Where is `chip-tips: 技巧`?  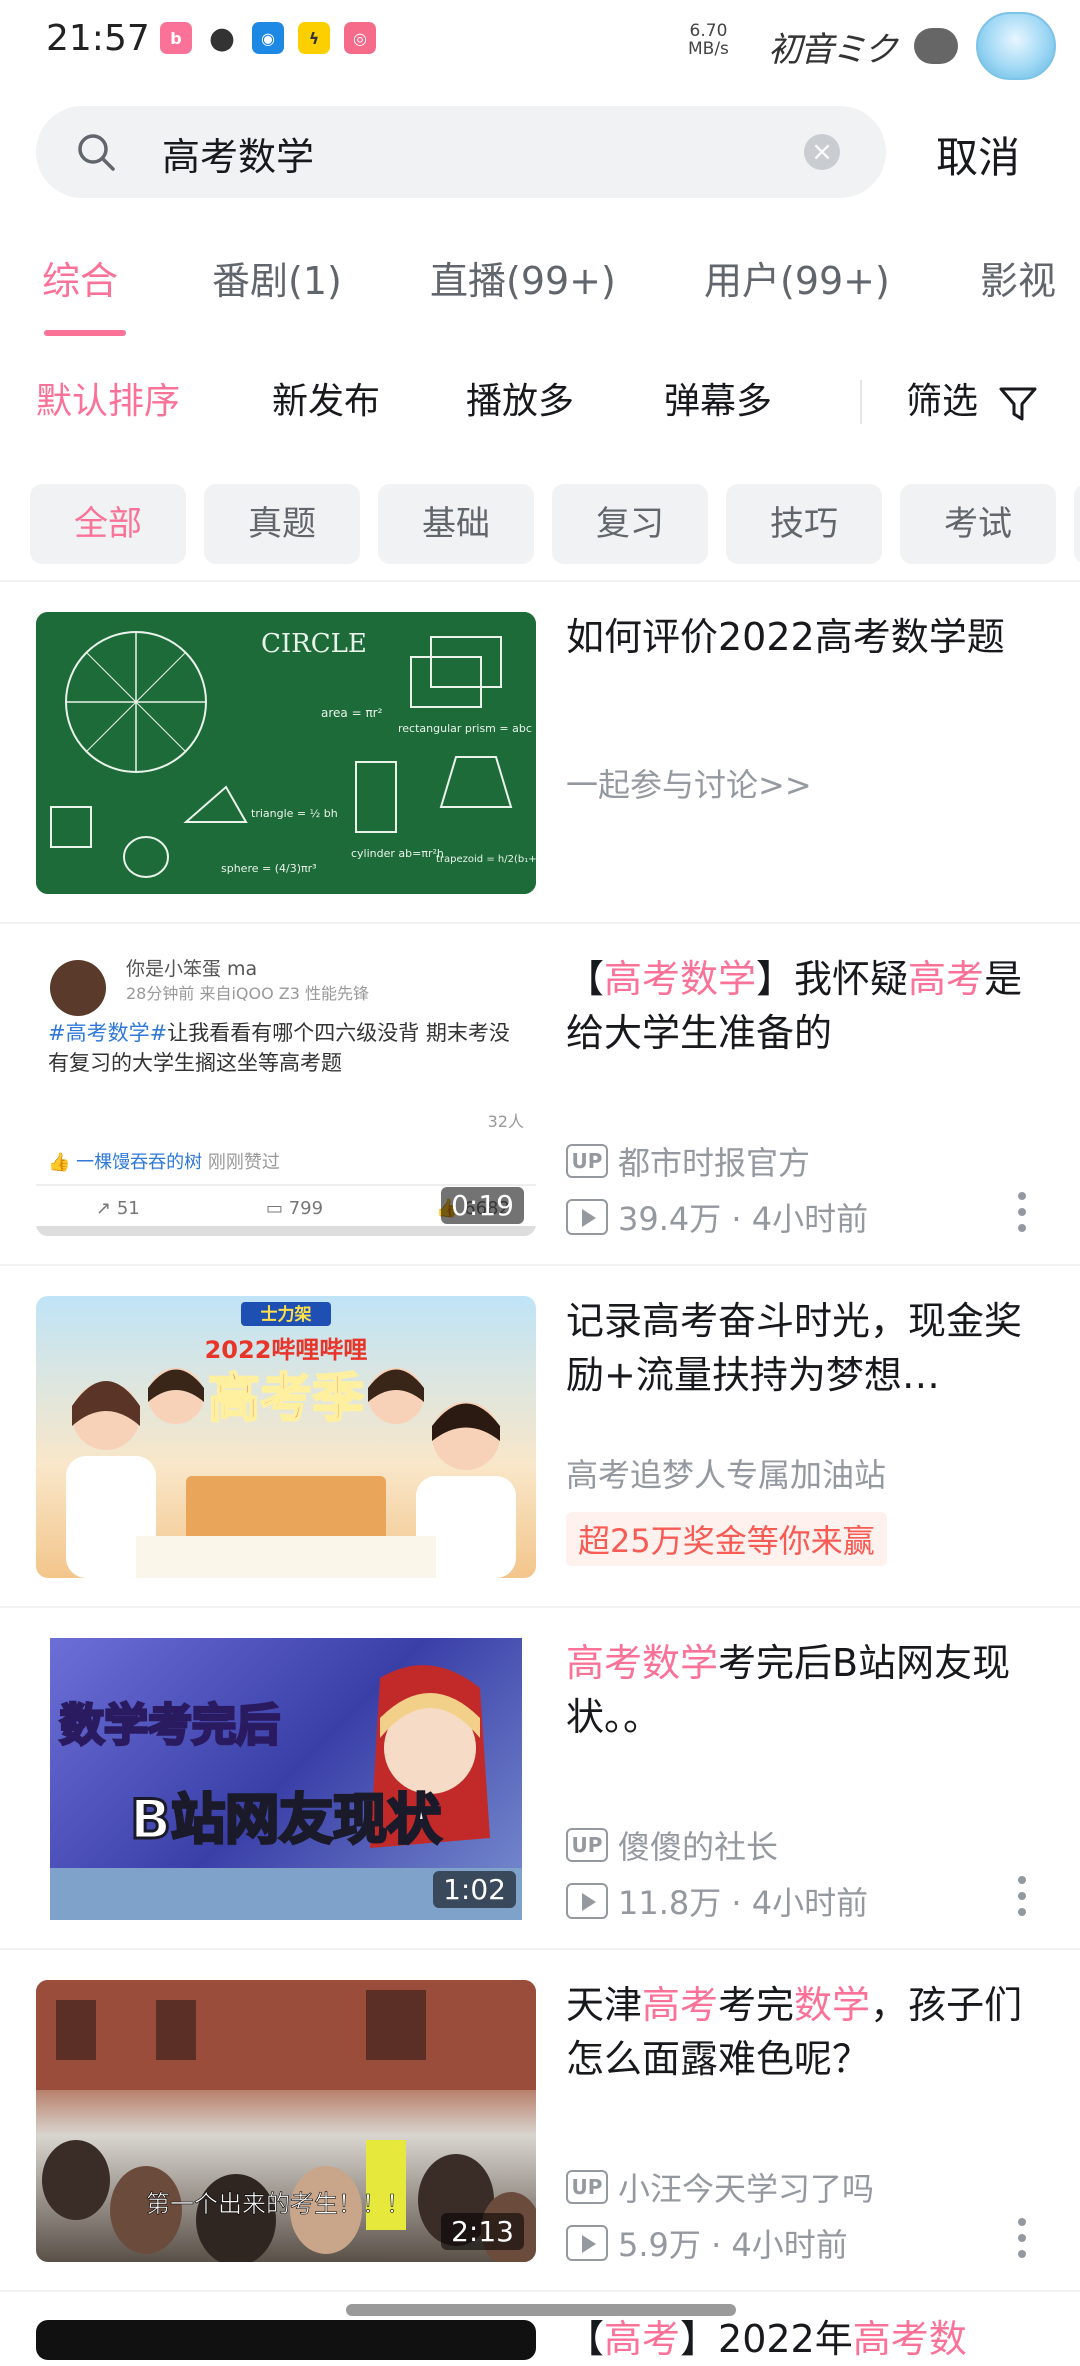 chip-tips: 技巧 is located at coordinates (804, 524).